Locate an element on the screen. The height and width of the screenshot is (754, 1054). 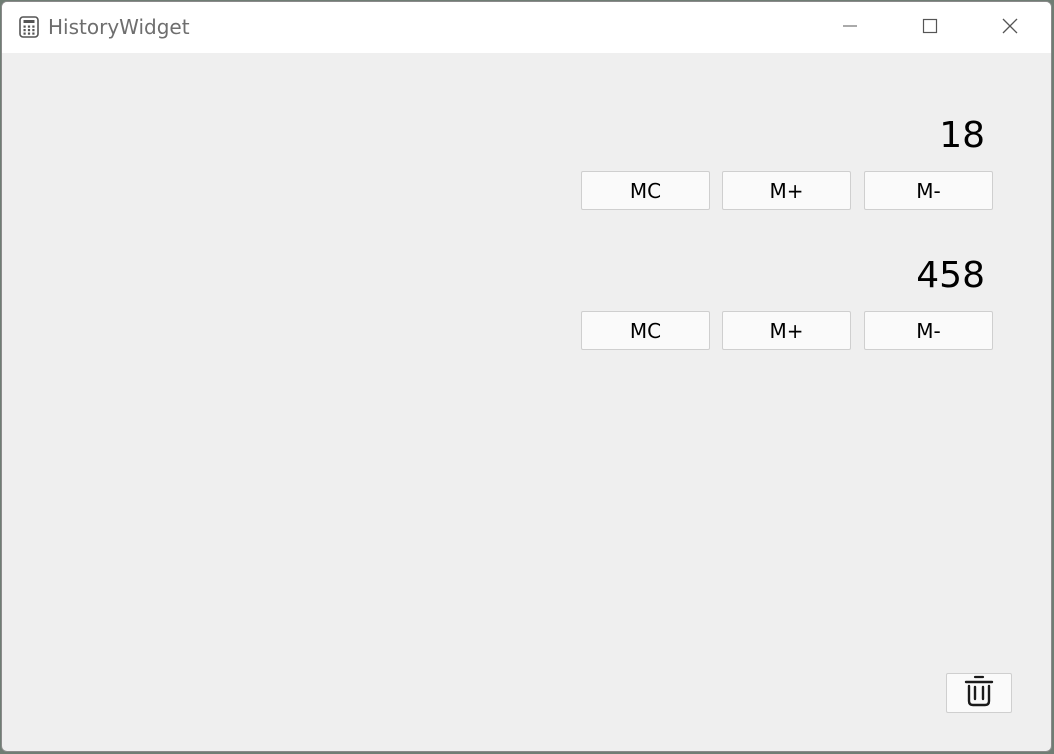
trash-icon is located at coordinates (979, 693).